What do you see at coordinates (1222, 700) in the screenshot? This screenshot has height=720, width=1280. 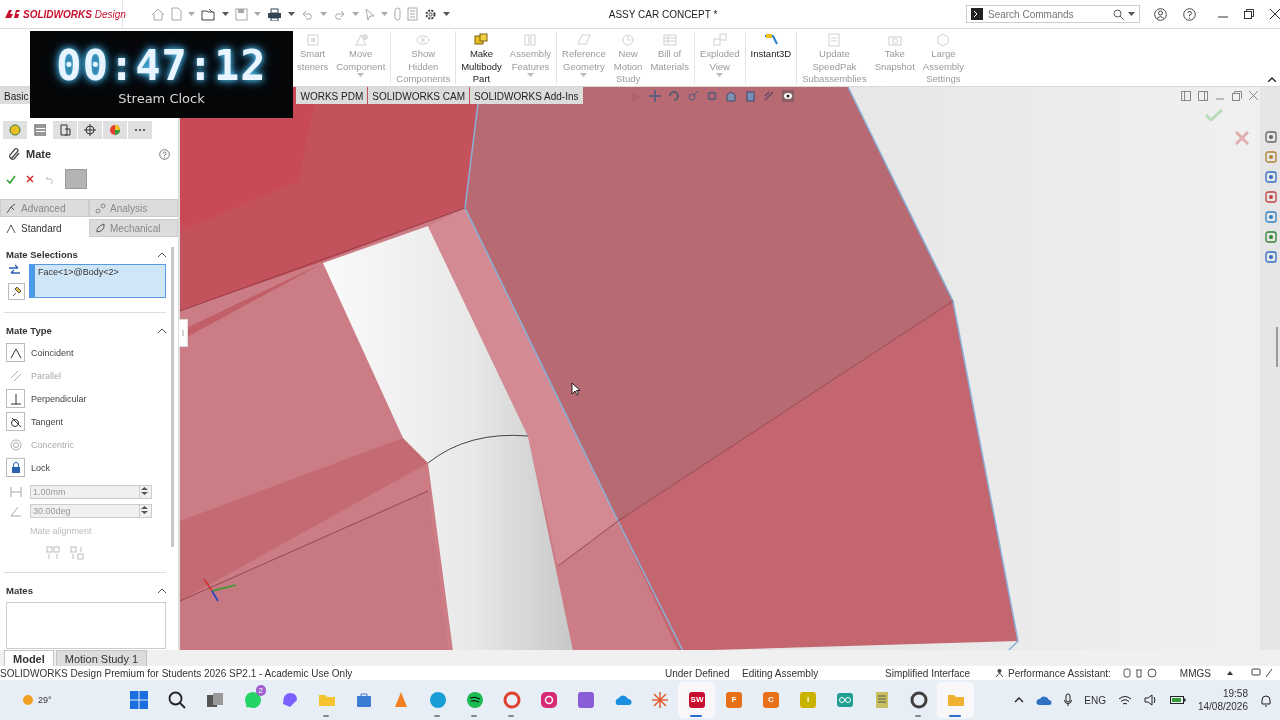 I see `clock: 19:58 14/08/2026` at bounding box center [1222, 700].